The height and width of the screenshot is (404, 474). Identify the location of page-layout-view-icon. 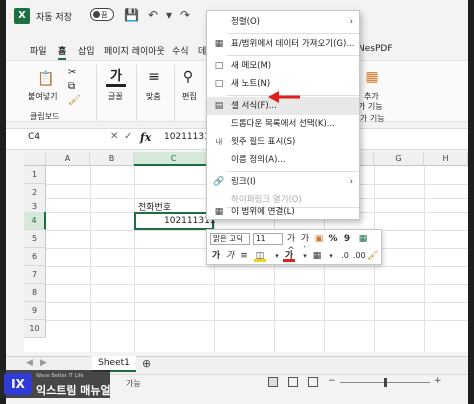
(293, 382).